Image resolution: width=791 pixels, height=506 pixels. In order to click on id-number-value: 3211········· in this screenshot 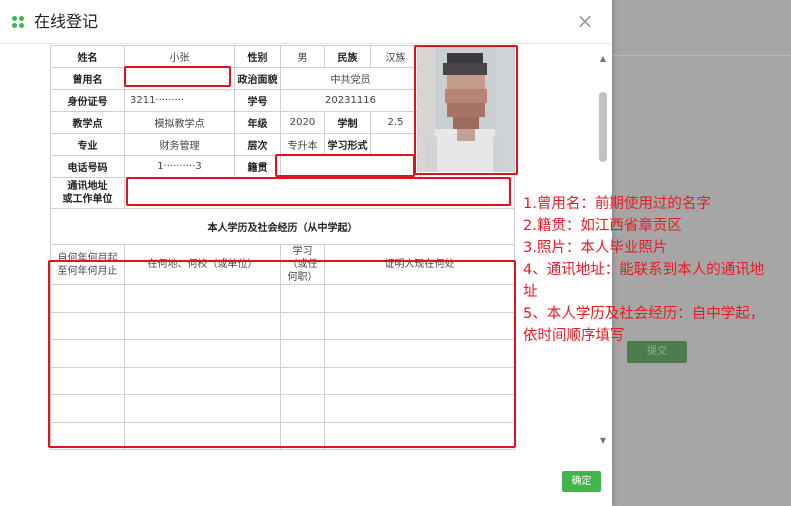, I will do `click(179, 100)`.